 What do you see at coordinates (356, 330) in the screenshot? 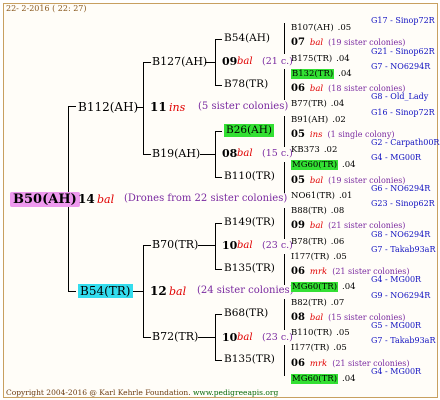
I see `leaf-bee-row: B110(TR) .05 G5 - MG00R` at bounding box center [356, 330].